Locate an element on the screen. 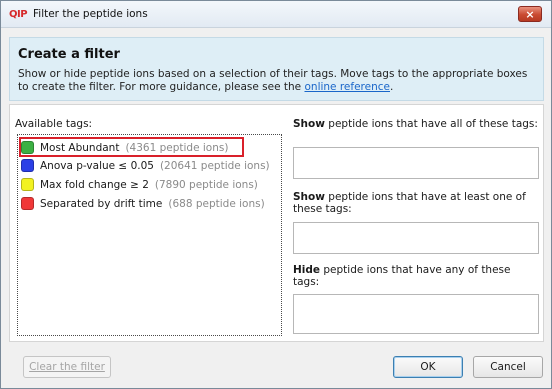  window-title: Filter the peptide ions is located at coordinates (90, 14).